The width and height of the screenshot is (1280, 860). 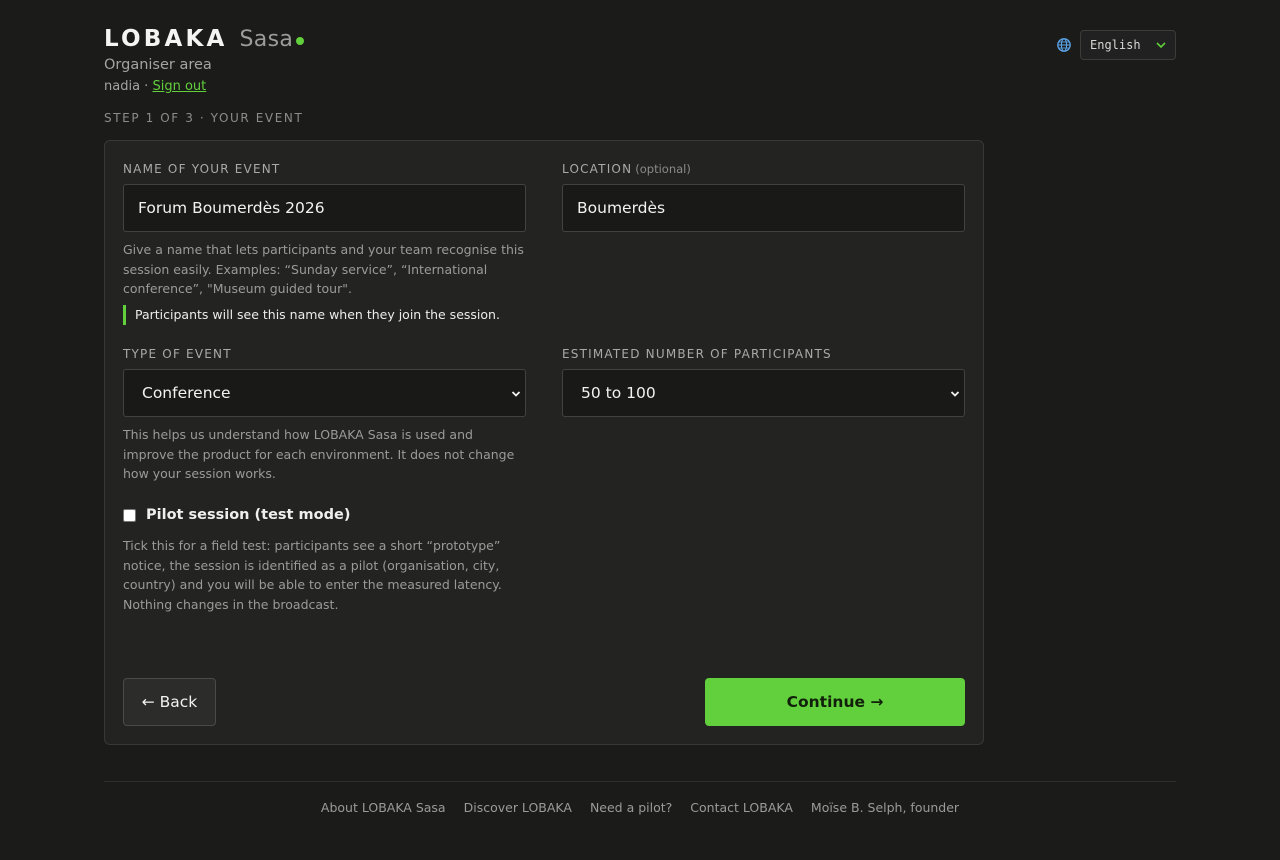 What do you see at coordinates (204, 118) in the screenshot?
I see `step-indicator: STEP 1 OF 3 · YOUR EVENT` at bounding box center [204, 118].